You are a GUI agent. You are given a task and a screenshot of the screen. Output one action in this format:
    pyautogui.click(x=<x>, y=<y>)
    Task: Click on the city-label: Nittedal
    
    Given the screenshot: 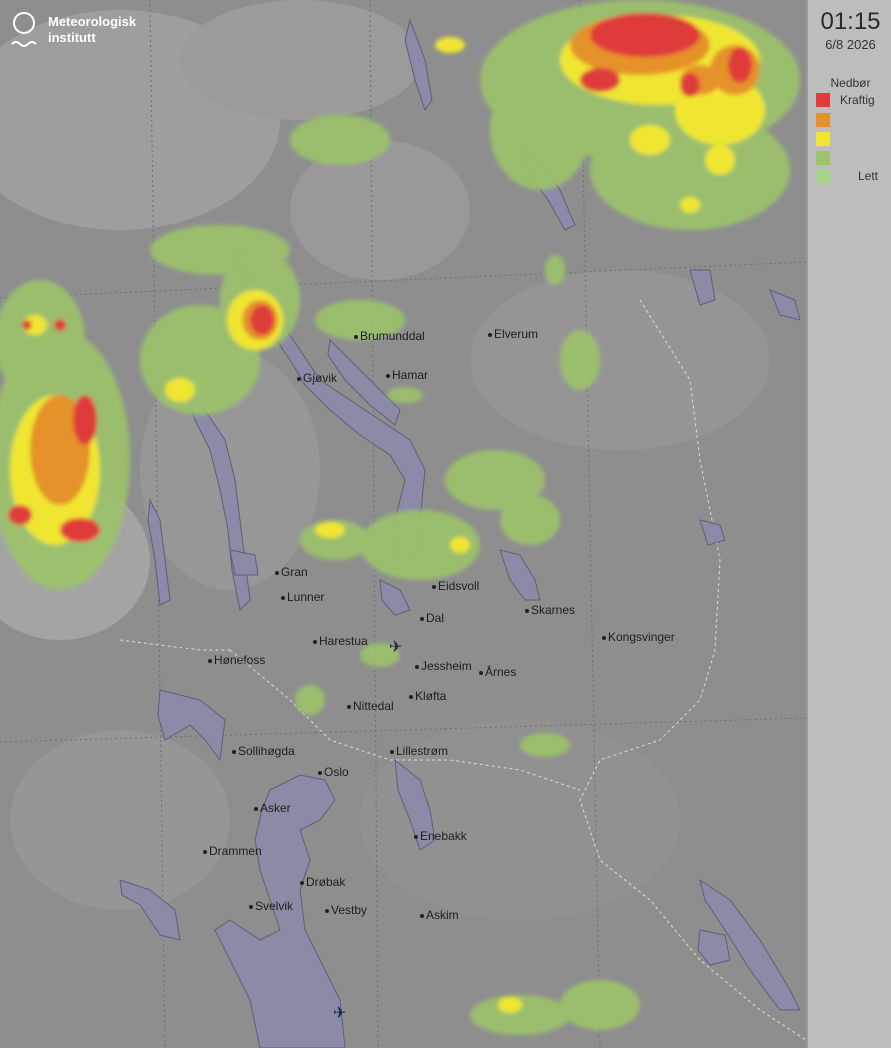 What is the action you would take?
    pyautogui.click(x=370, y=706)
    